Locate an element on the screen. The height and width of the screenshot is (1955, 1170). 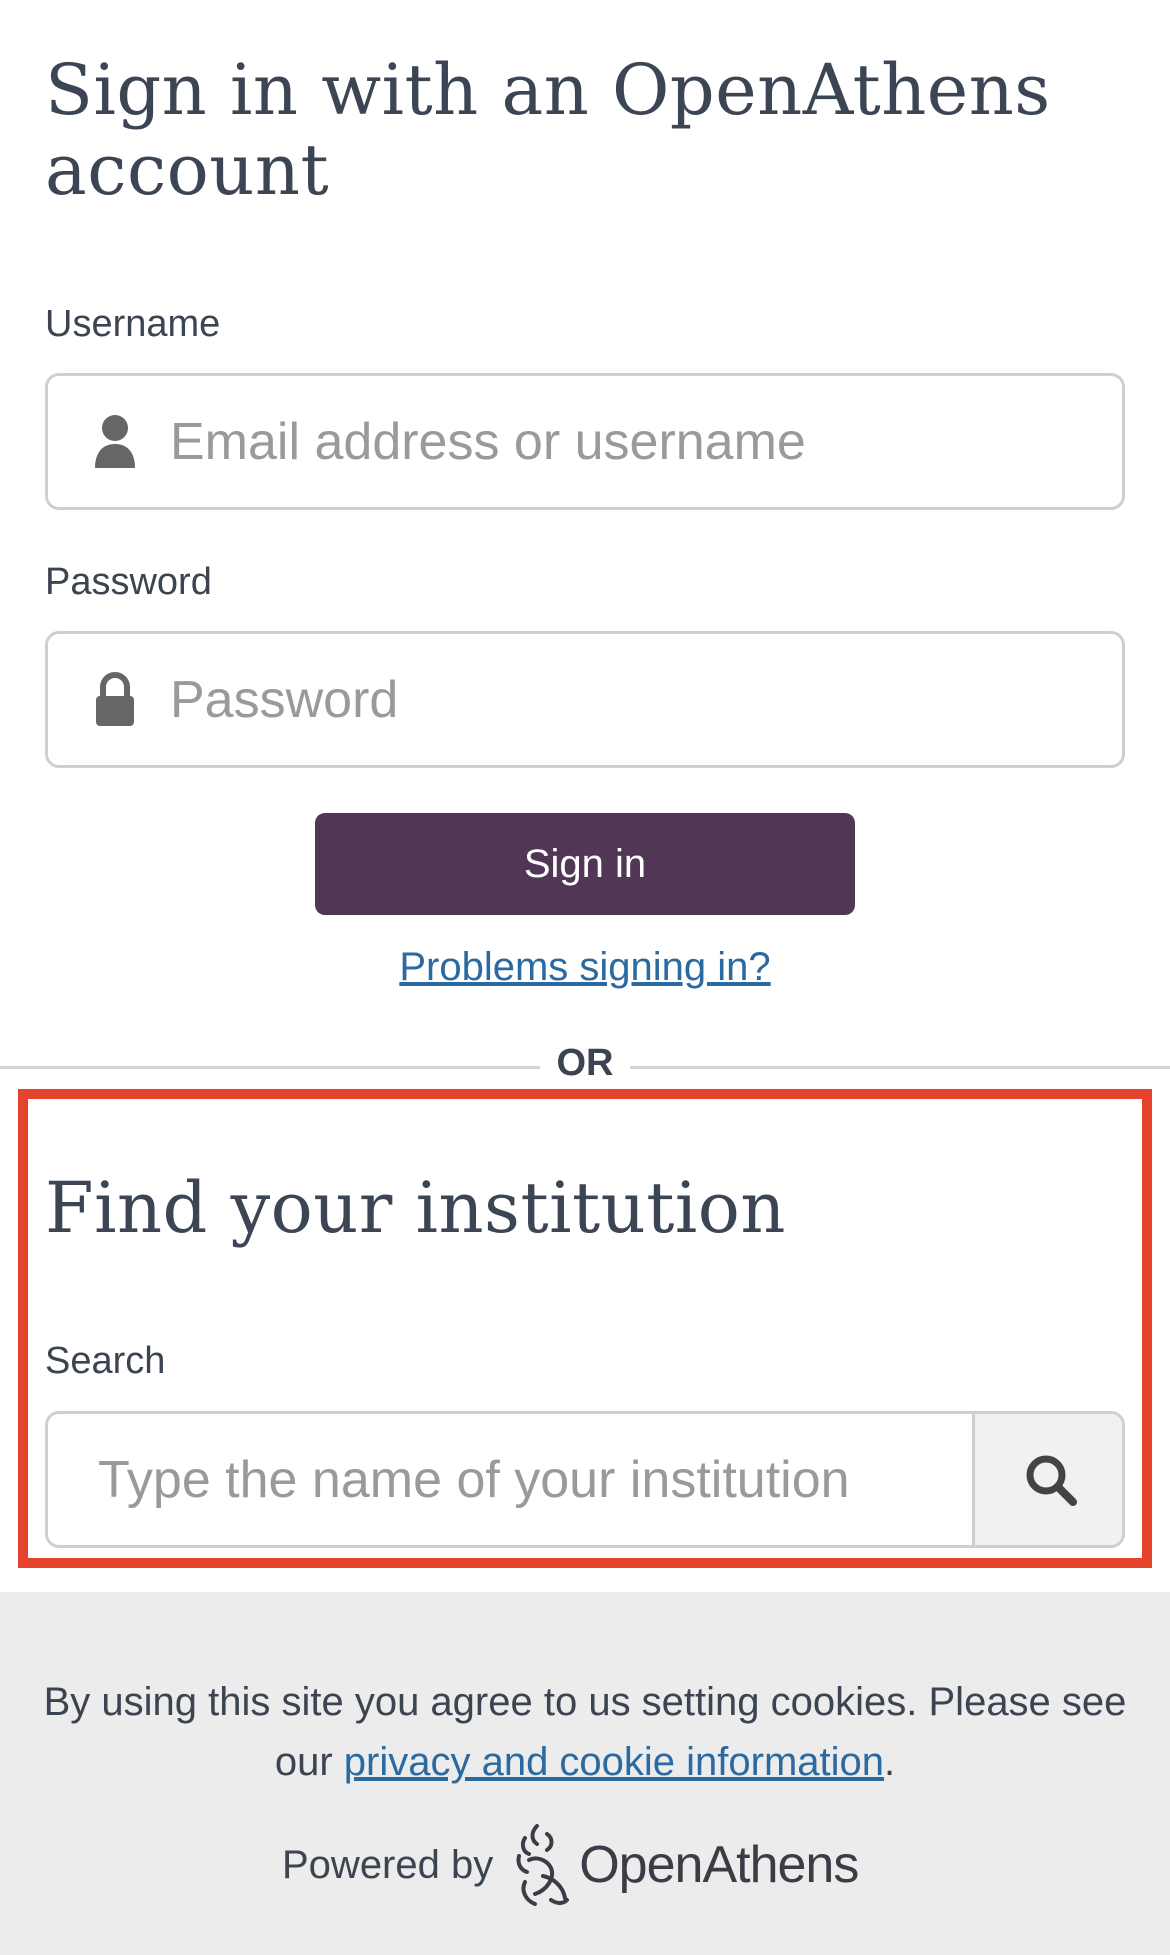
username-label: Username is located at coordinates (133, 324).